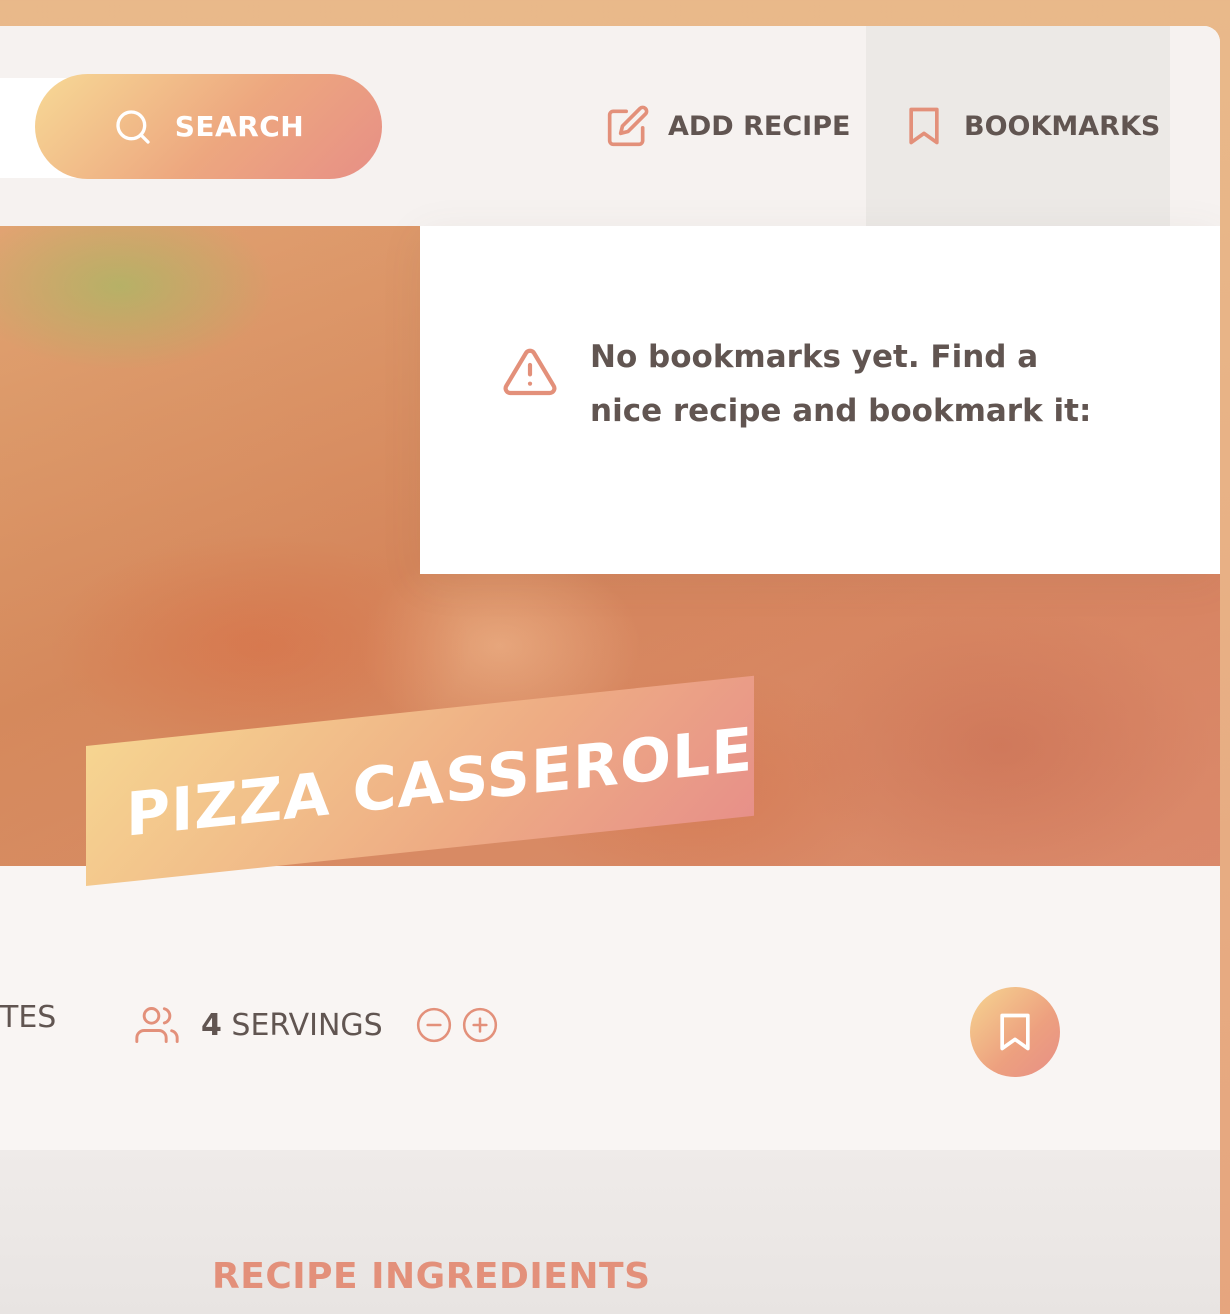  What do you see at coordinates (480, 1025) in the screenshot?
I see `plus-circle-icon` at bounding box center [480, 1025].